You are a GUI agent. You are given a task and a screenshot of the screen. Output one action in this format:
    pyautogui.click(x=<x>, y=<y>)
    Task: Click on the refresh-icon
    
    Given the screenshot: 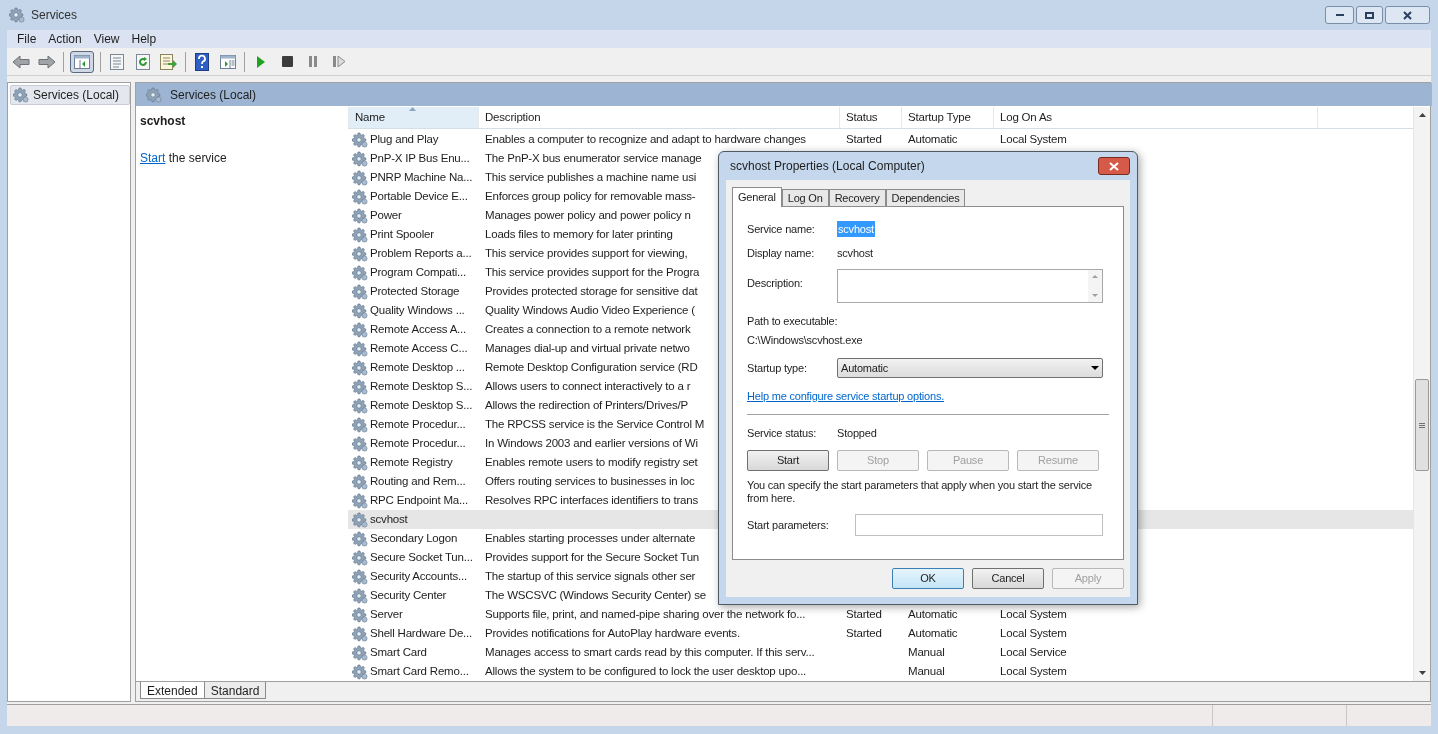 What is the action you would take?
    pyautogui.click(x=143, y=61)
    